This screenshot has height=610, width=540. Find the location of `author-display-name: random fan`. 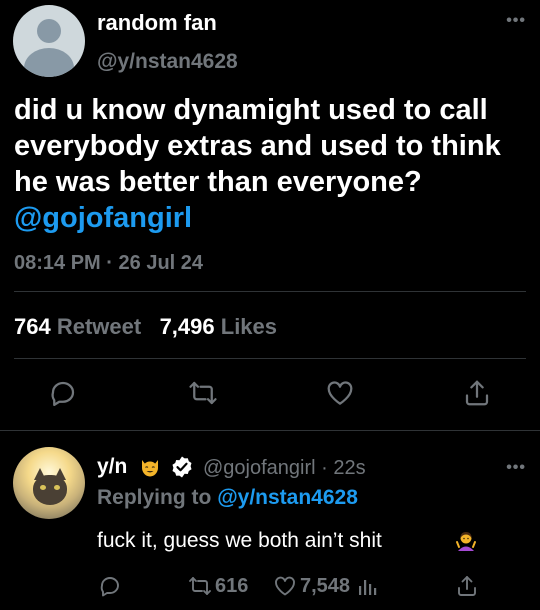

author-display-name: random fan is located at coordinates (157, 23).